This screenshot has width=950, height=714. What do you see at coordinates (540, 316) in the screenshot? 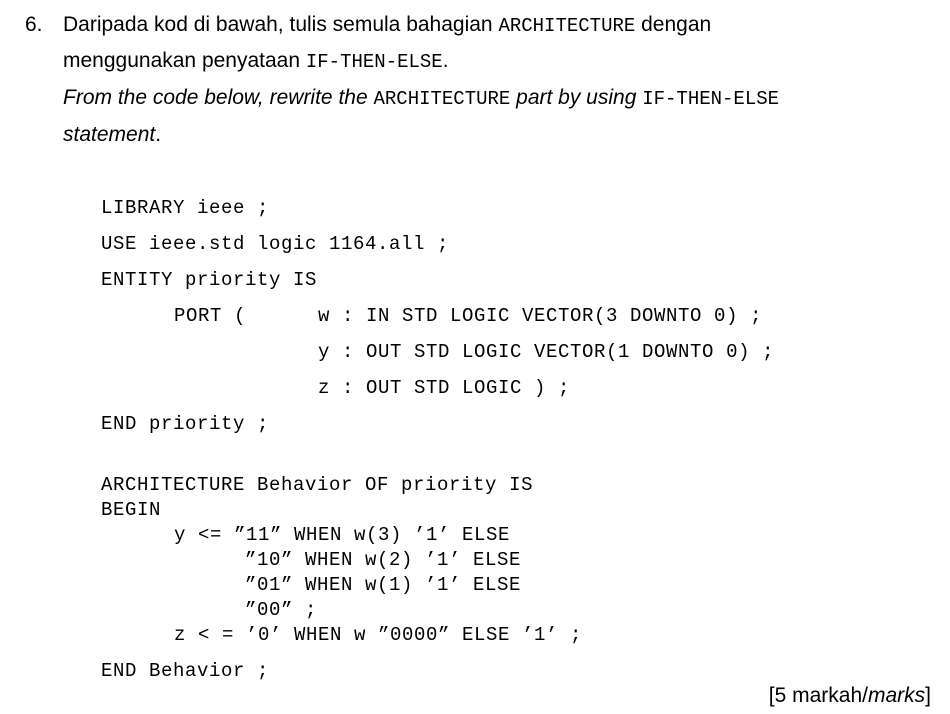
I see `code-line: w : IN STD LOGIC VECTOR(3 DOWNTO 0) ;` at bounding box center [540, 316].